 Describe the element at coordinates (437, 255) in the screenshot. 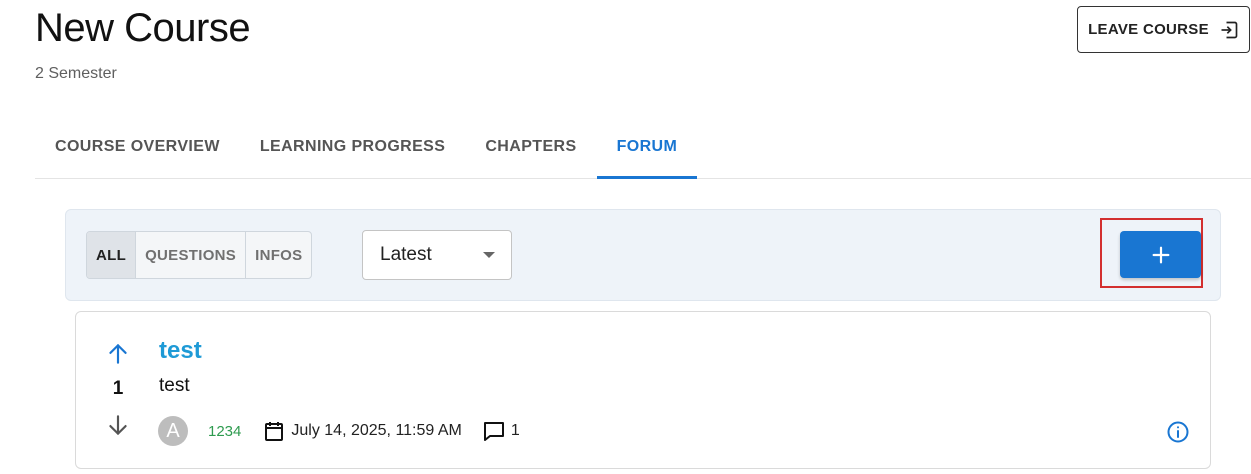

I see `sort-select: Latest` at that location.